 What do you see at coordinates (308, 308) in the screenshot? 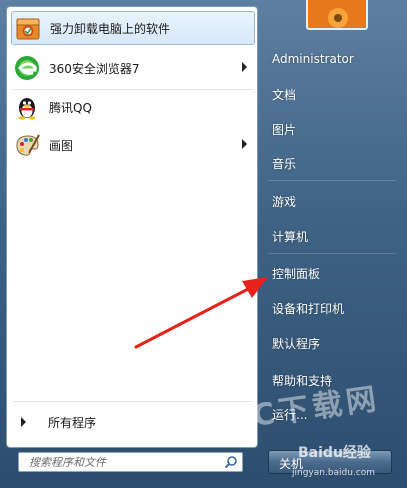
I see `link-label: 设备和打印机` at bounding box center [308, 308].